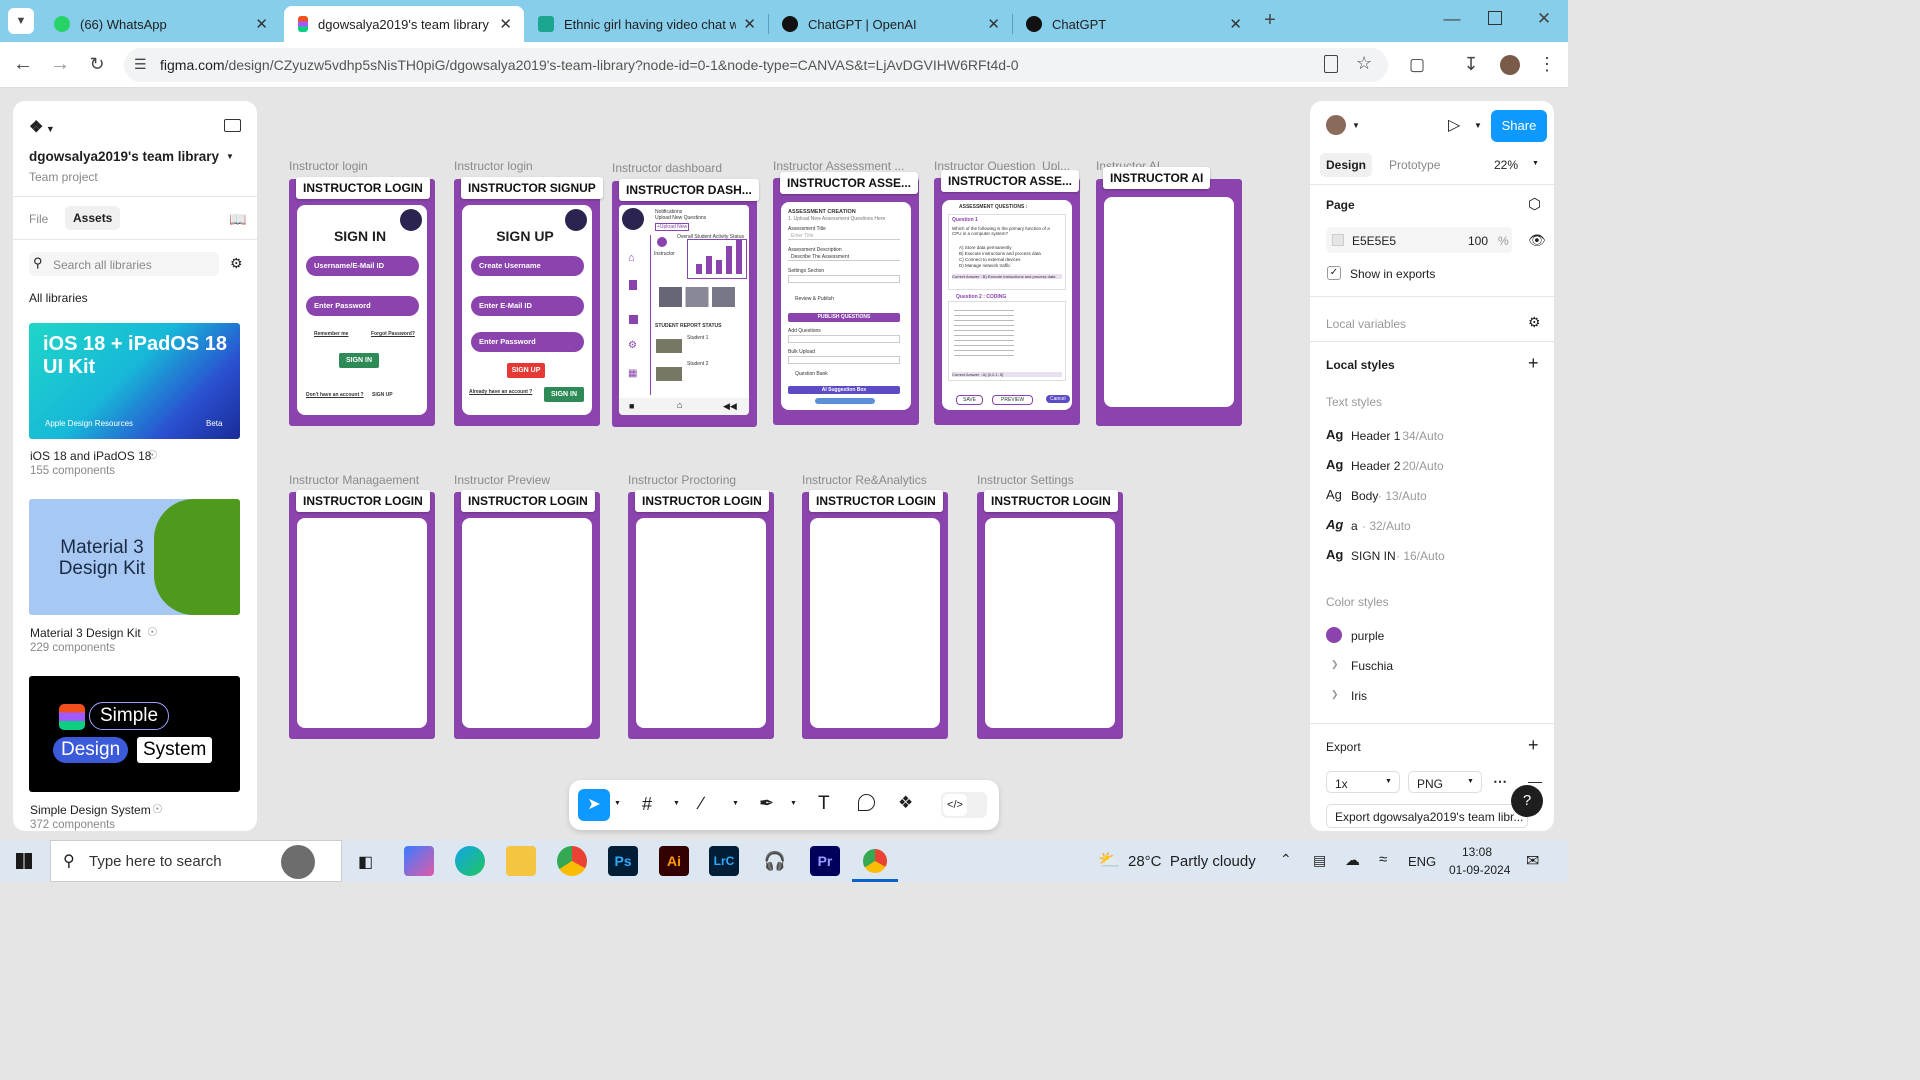 Image resolution: width=1920 pixels, height=1080 pixels. Describe the element at coordinates (1319, 860) in the screenshot. I see `device-icon: ▤` at that location.